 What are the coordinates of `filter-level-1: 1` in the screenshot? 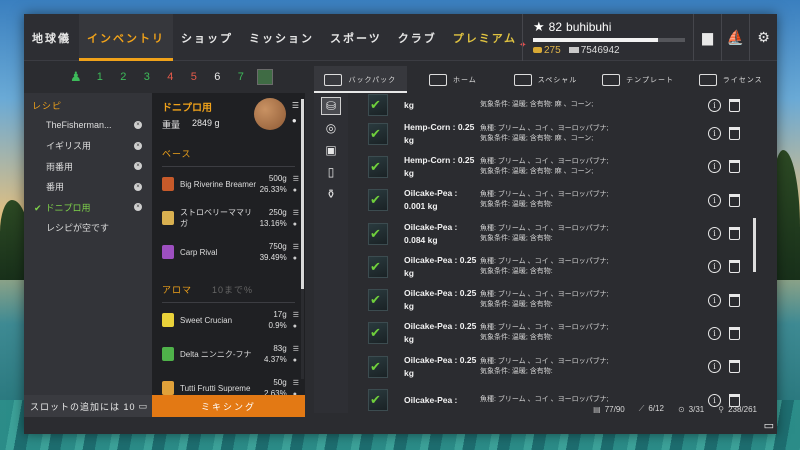 It's located at (100, 77).